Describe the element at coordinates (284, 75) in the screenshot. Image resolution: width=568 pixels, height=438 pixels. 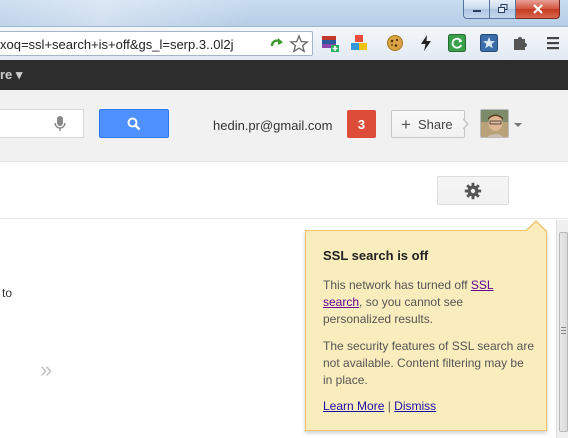
I see `google-bar: re ▾` at that location.